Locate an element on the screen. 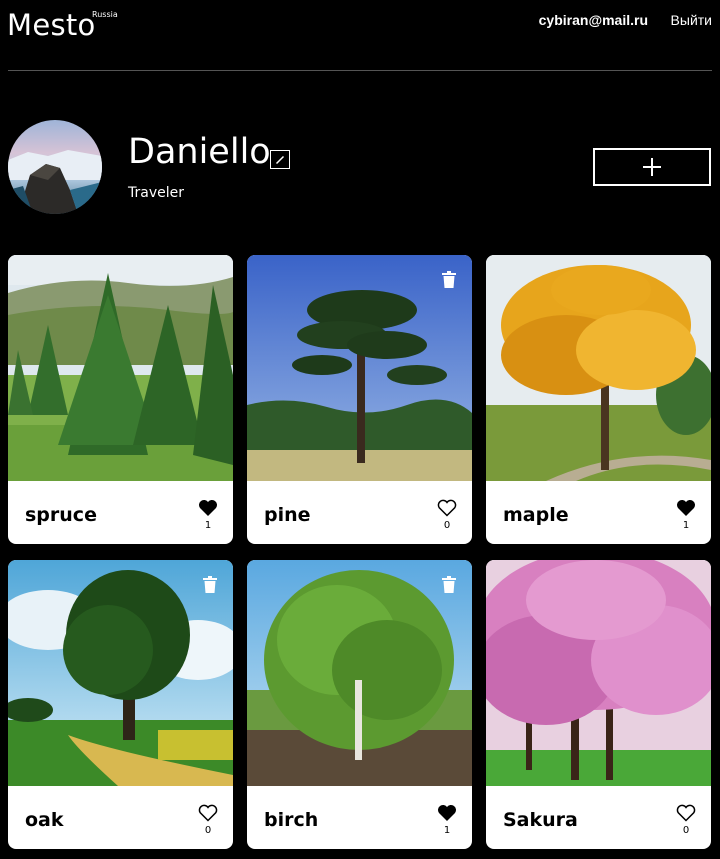 This screenshot has height=859, width=720. logout-link: Выйти is located at coordinates (691, 20).